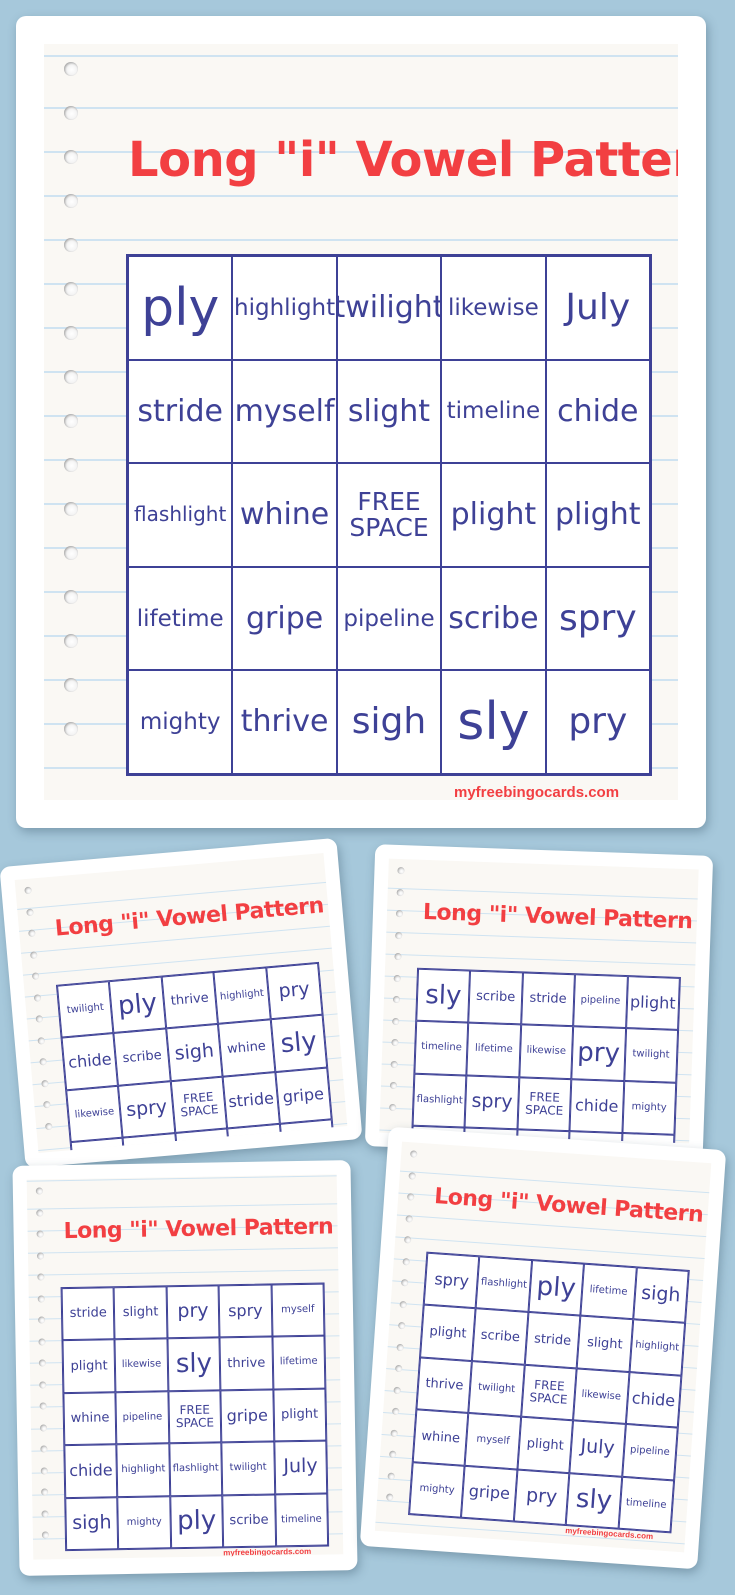 The height and width of the screenshot is (1595, 735). What do you see at coordinates (537, 792) in the screenshot?
I see `site-credit: myfreebingocards.com` at bounding box center [537, 792].